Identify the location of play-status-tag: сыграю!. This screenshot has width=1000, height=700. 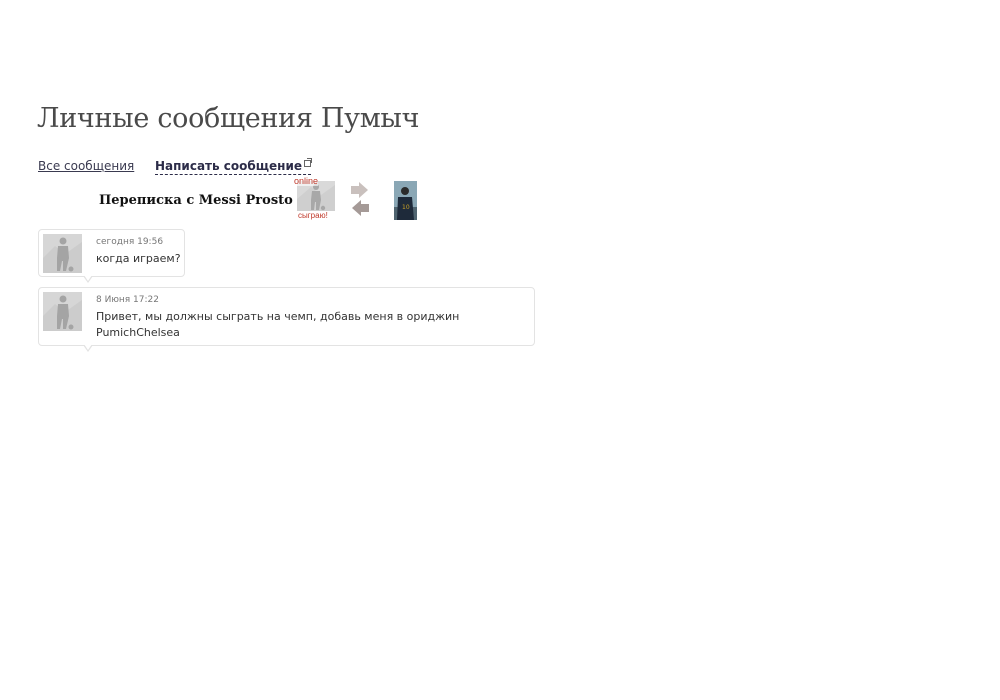
(313, 215).